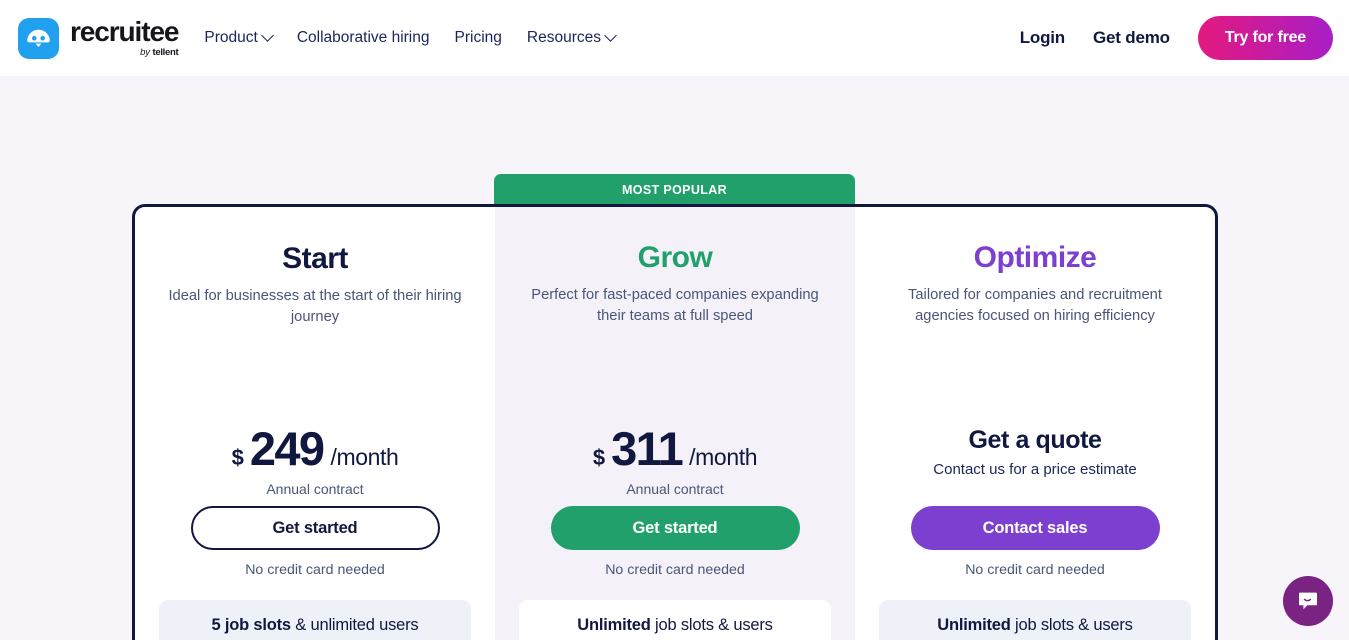 This screenshot has height=640, width=1349. What do you see at coordinates (1035, 439) in the screenshot?
I see `plan-quote-title-optimize: Get a quote` at bounding box center [1035, 439].